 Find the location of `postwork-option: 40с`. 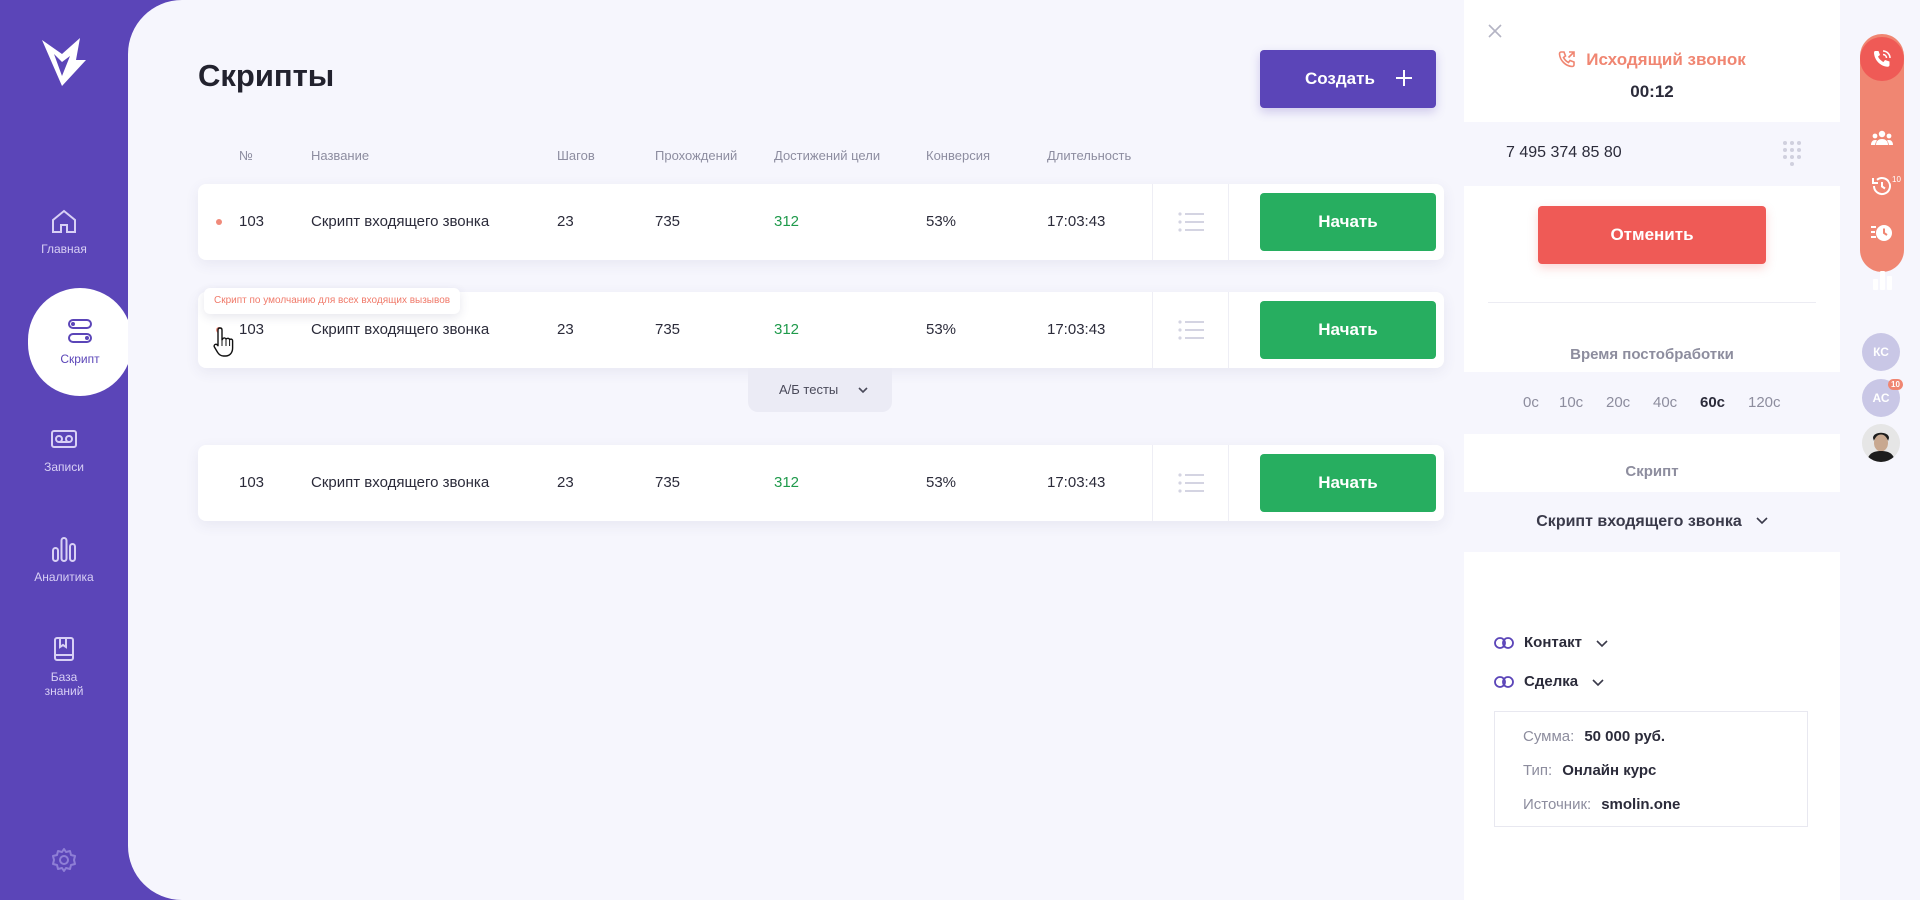

postwork-option: 40с is located at coordinates (1665, 402).